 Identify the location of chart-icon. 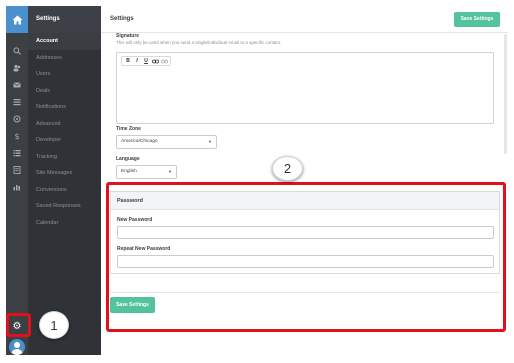
(17, 187).